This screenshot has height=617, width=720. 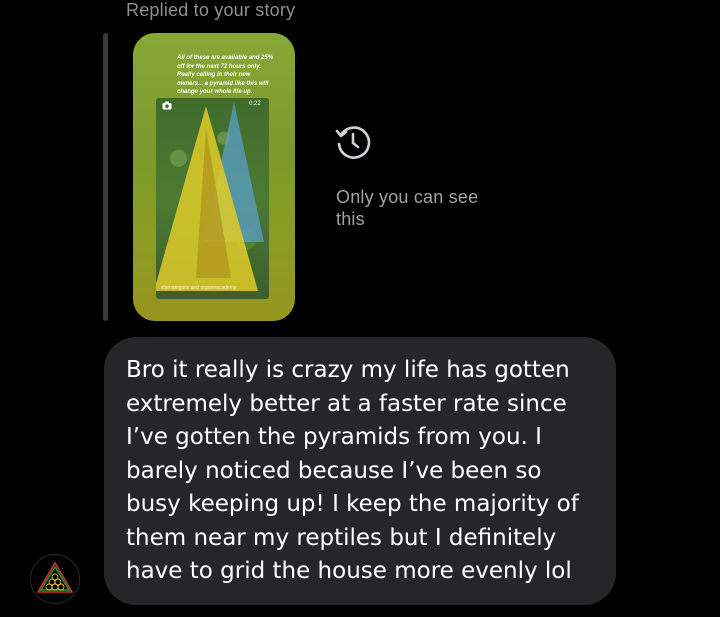 I want to click on history-icon, so click(x=353, y=142).